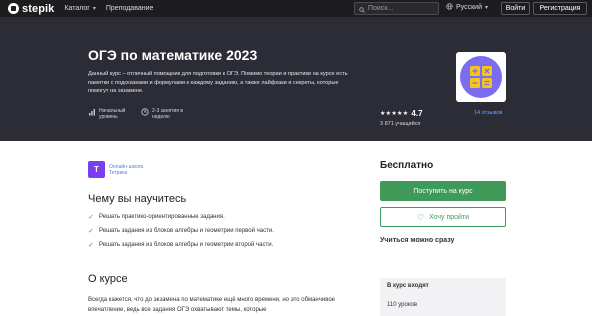  What do you see at coordinates (108, 117) in the screenshot?
I see `level-line2: уровень` at bounding box center [108, 117].